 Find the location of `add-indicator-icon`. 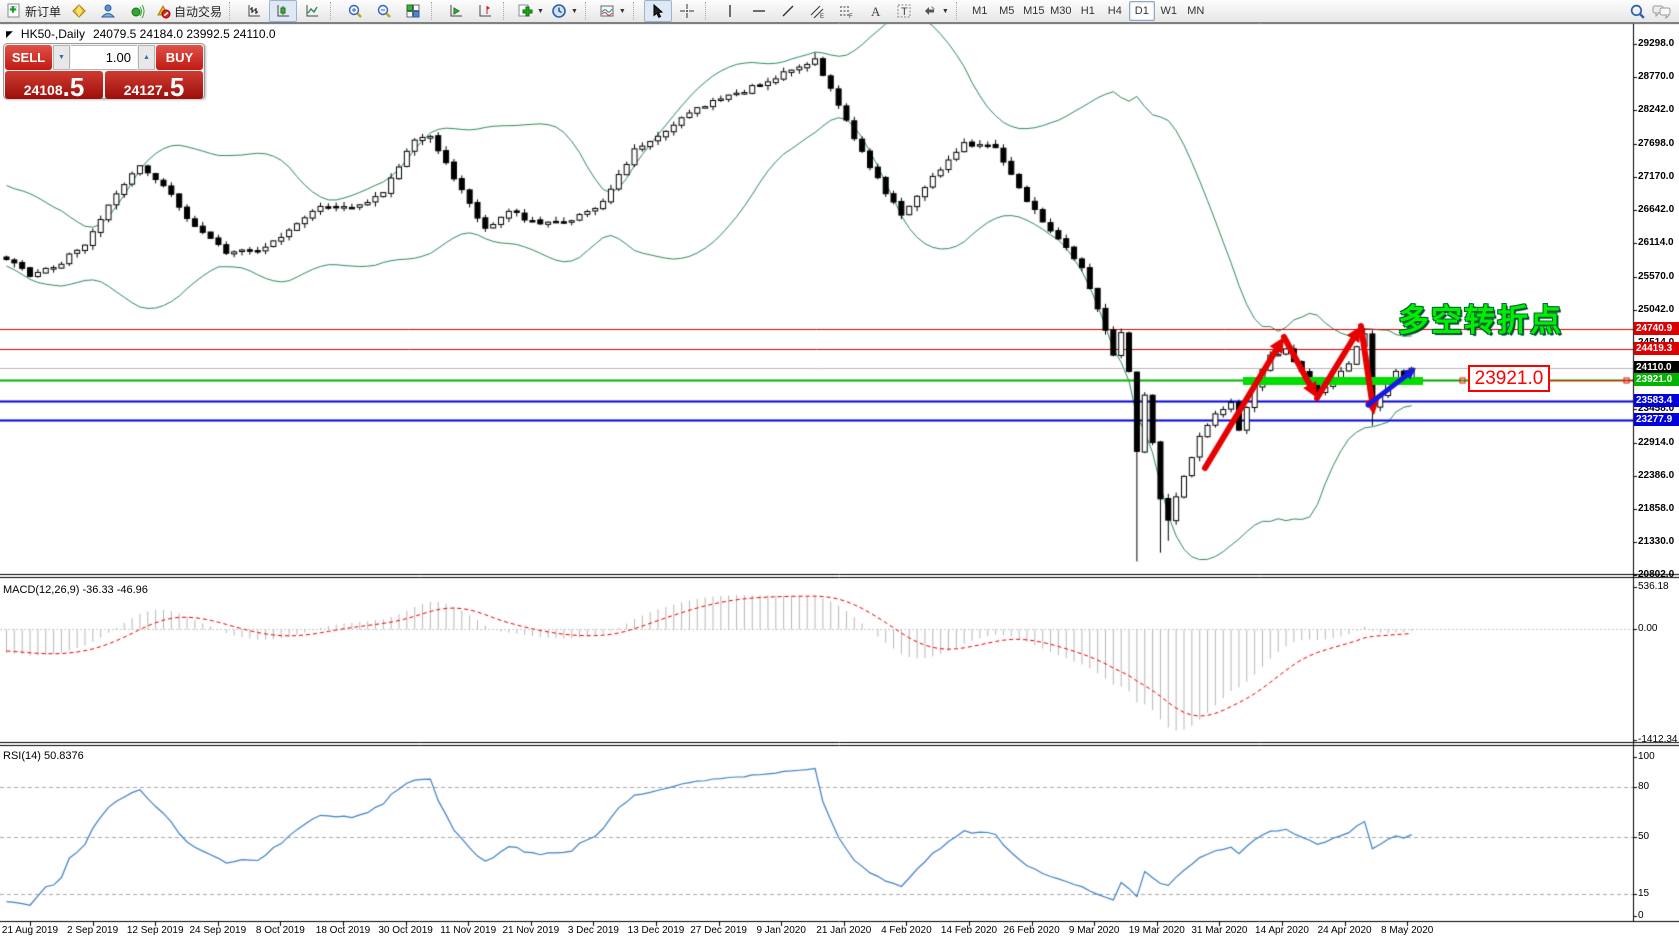

add-indicator-icon is located at coordinates (525, 10).